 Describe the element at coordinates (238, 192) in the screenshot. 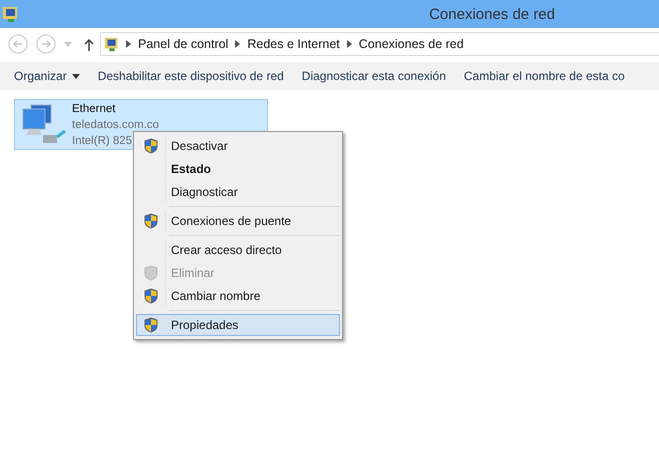

I see `menu-item: Diagnosticar` at that location.